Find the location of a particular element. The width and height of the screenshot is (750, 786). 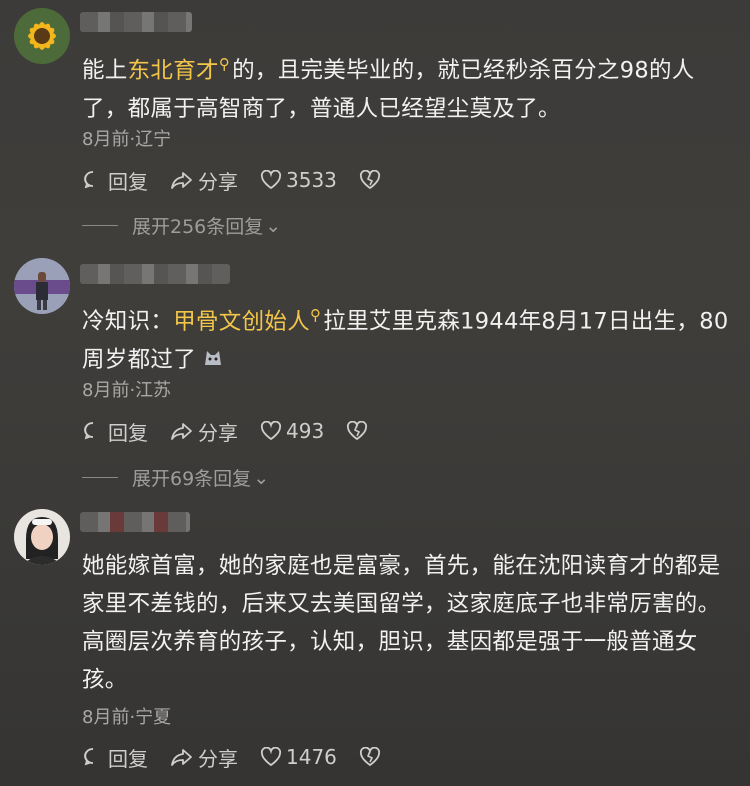

comment-actions: 回复 分享 493 is located at coordinates (238, 431).